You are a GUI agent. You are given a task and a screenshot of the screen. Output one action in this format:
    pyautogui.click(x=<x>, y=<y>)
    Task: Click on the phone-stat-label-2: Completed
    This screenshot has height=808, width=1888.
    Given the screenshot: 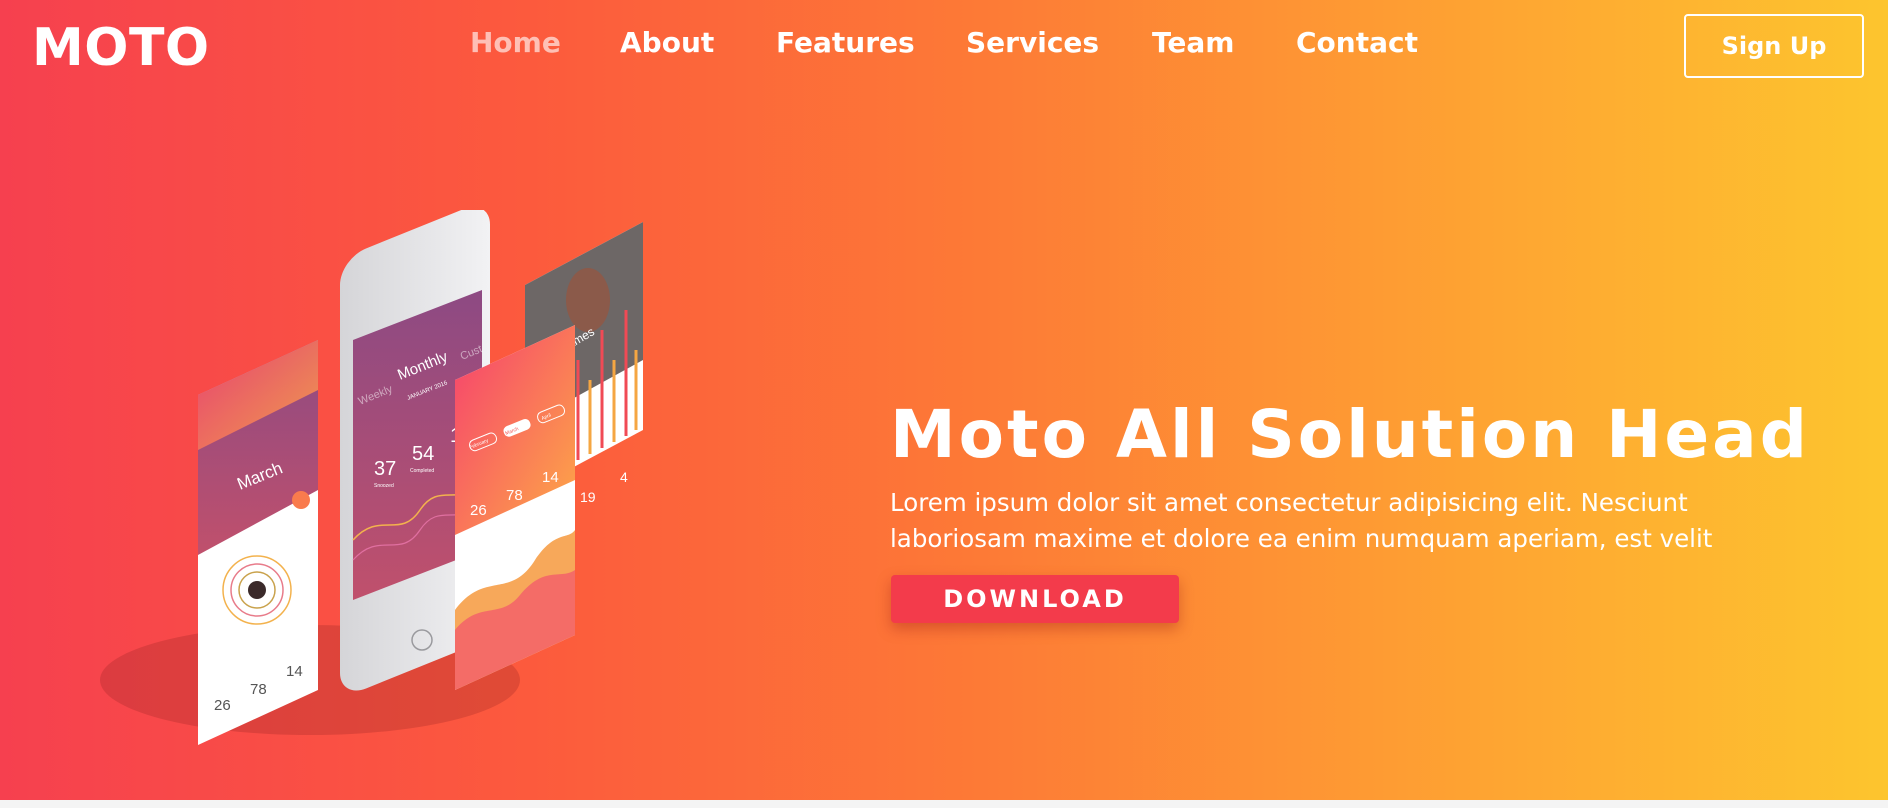 What is the action you would take?
    pyautogui.click(x=422, y=471)
    